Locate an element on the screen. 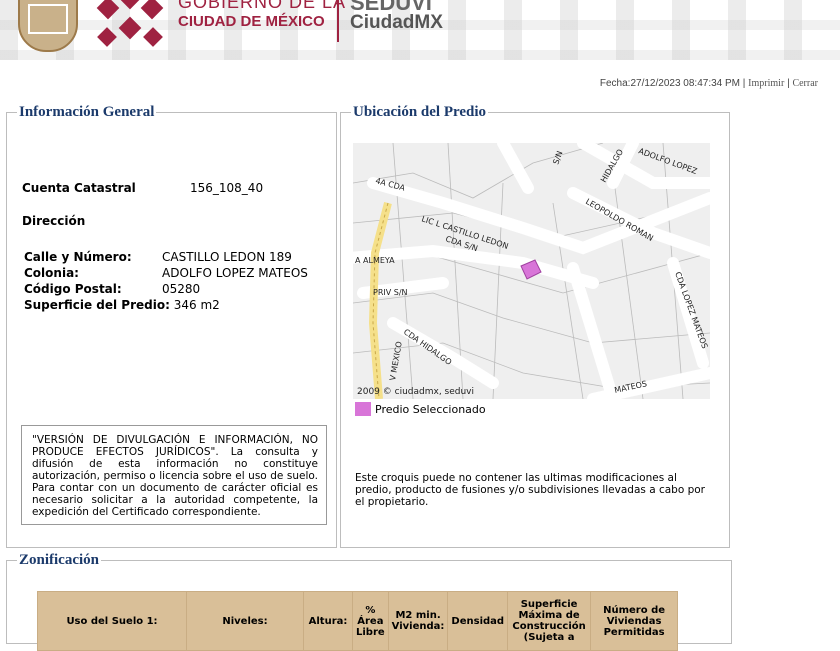 The image size is (840, 651). address-row: Código Postal: 05280 is located at coordinates (166, 289).